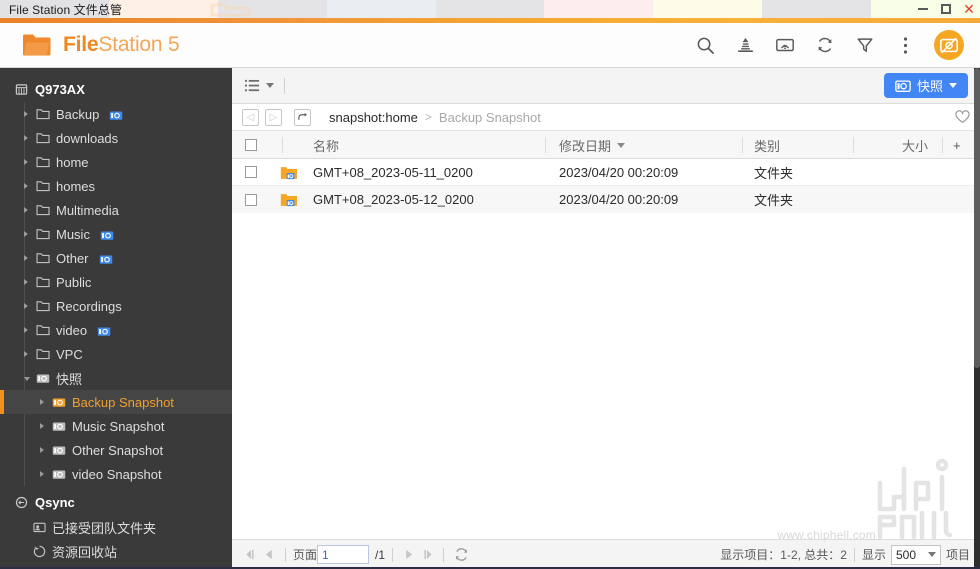 This screenshot has width=980, height=569. Describe the element at coordinates (925, 85) in the screenshot. I see `snapshot-button: 快照` at that location.